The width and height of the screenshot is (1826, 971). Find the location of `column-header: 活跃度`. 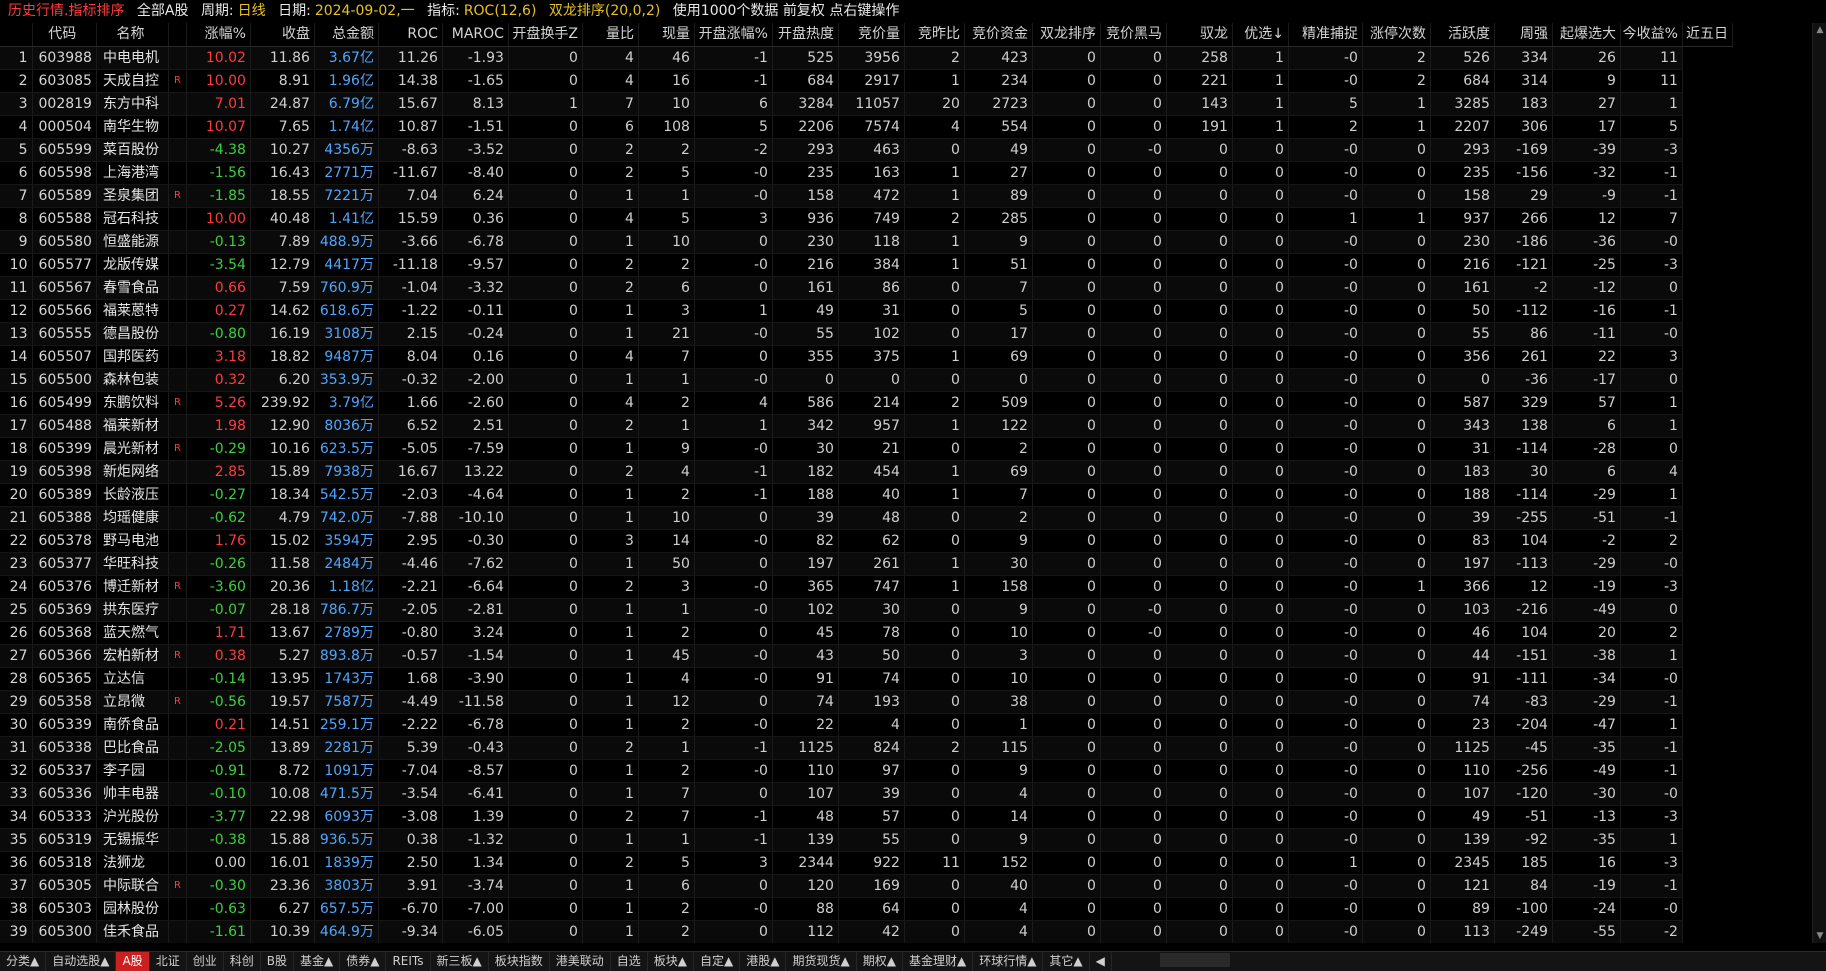

column-header: 活跃度 is located at coordinates (1462, 35).